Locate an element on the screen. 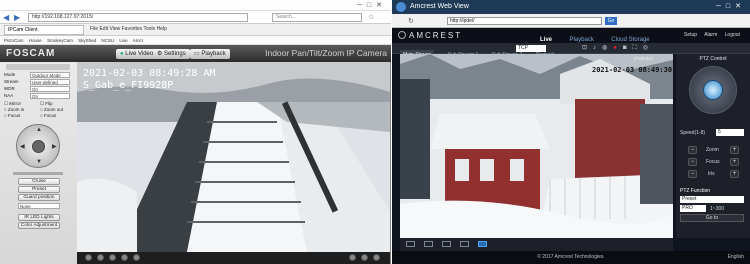 This screenshot has height=264, width=750. record-icon: ● is located at coordinates (618, 48).